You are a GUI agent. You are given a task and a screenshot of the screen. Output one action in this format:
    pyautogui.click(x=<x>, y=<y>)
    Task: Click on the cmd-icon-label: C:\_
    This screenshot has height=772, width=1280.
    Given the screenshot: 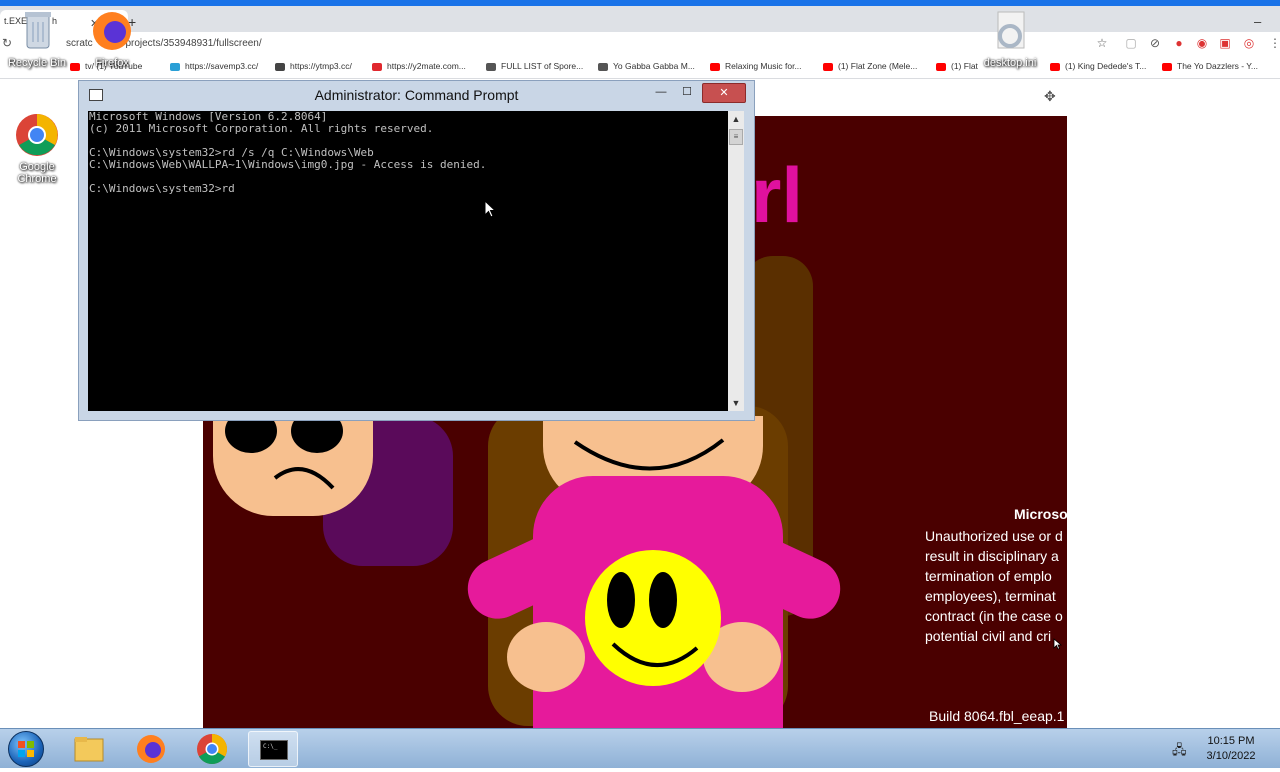 What is the action you would take?
    pyautogui.click(x=270, y=746)
    